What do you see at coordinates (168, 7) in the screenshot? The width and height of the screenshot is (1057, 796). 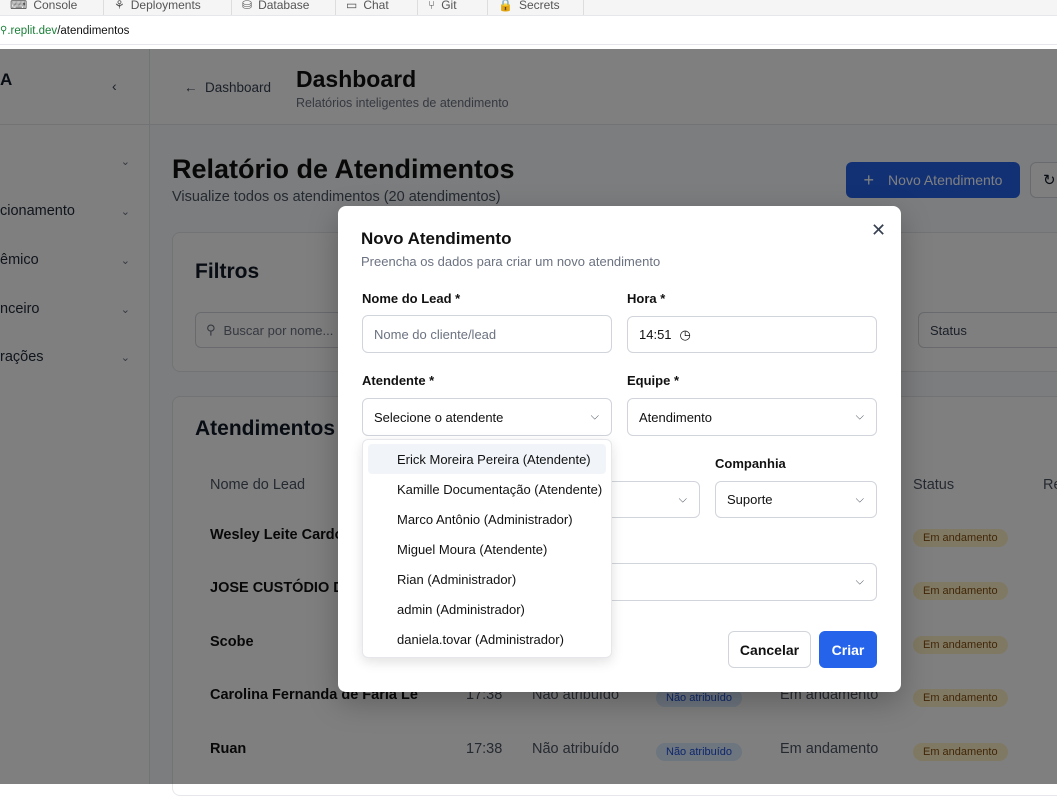 I see `ide-tab-deployments: ⚘ Deployments` at bounding box center [168, 7].